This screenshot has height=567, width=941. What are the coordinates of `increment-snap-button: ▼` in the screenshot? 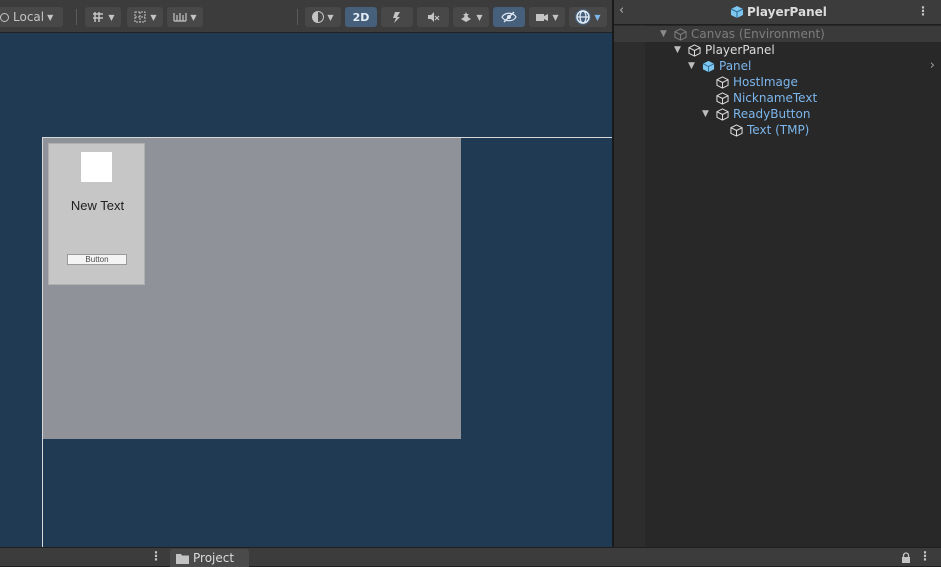 It's located at (185, 17).